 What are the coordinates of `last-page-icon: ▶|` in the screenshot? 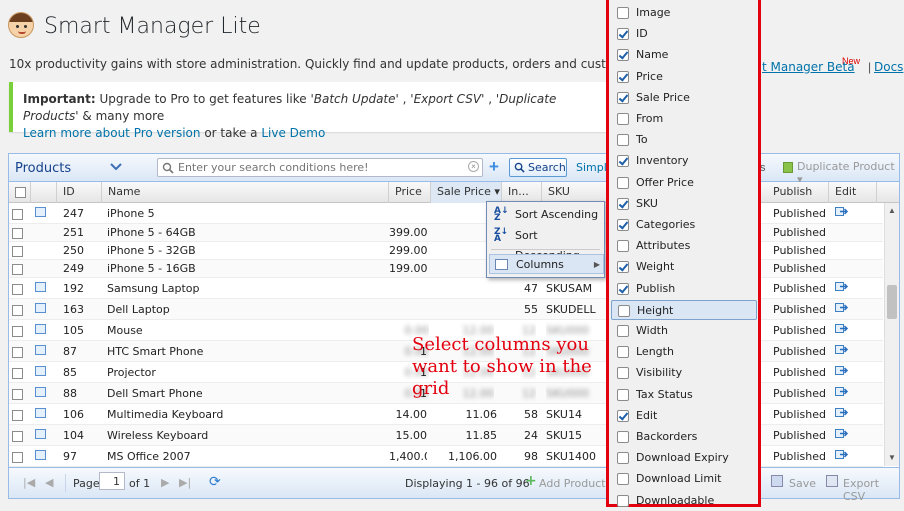 It's located at (185, 482).